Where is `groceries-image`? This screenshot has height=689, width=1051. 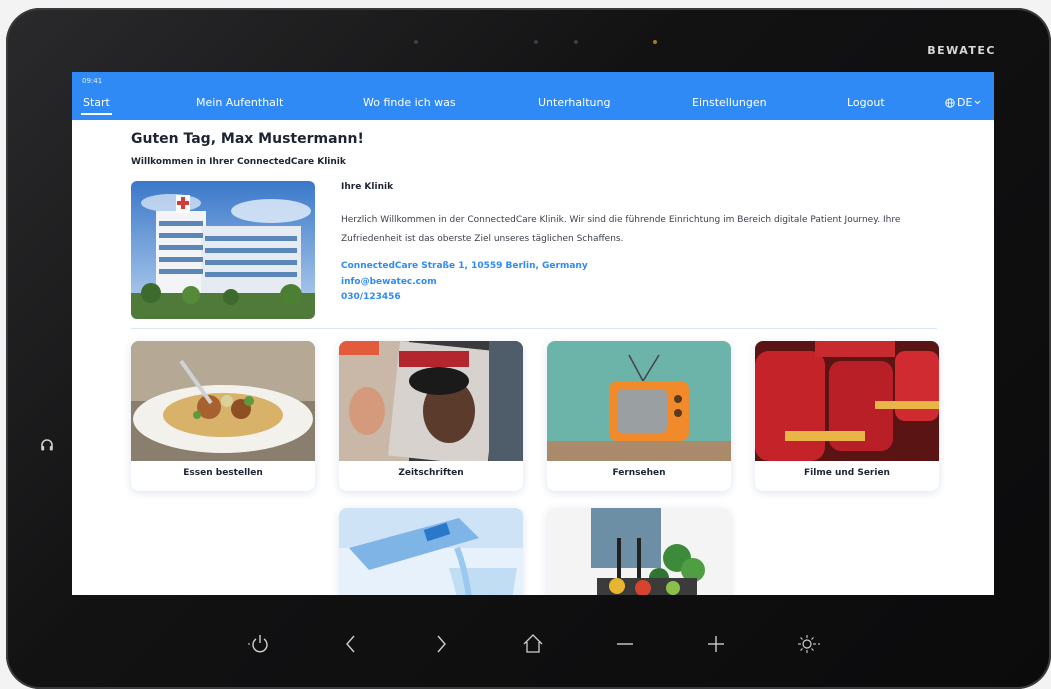
groceries-image is located at coordinates (639, 551).